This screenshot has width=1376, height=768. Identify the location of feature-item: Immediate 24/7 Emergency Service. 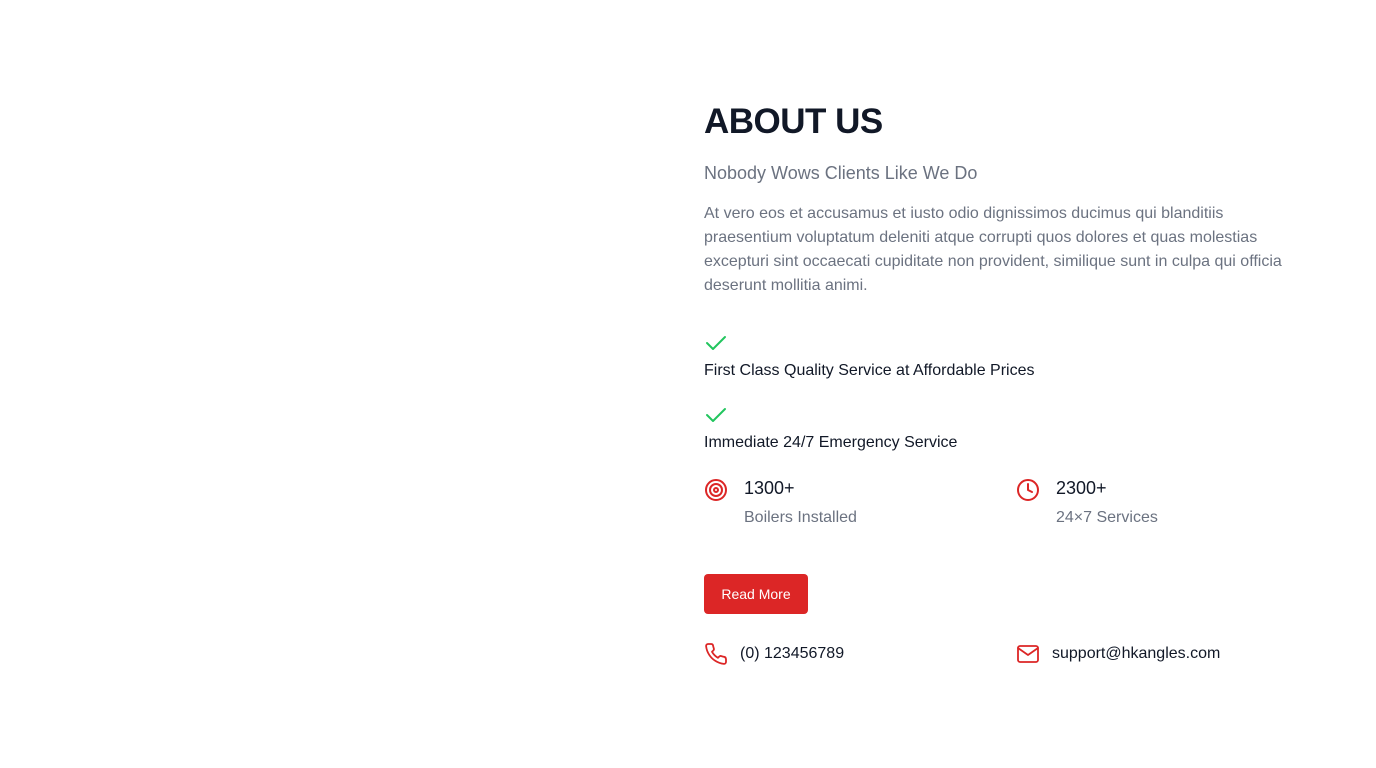
(1004, 429).